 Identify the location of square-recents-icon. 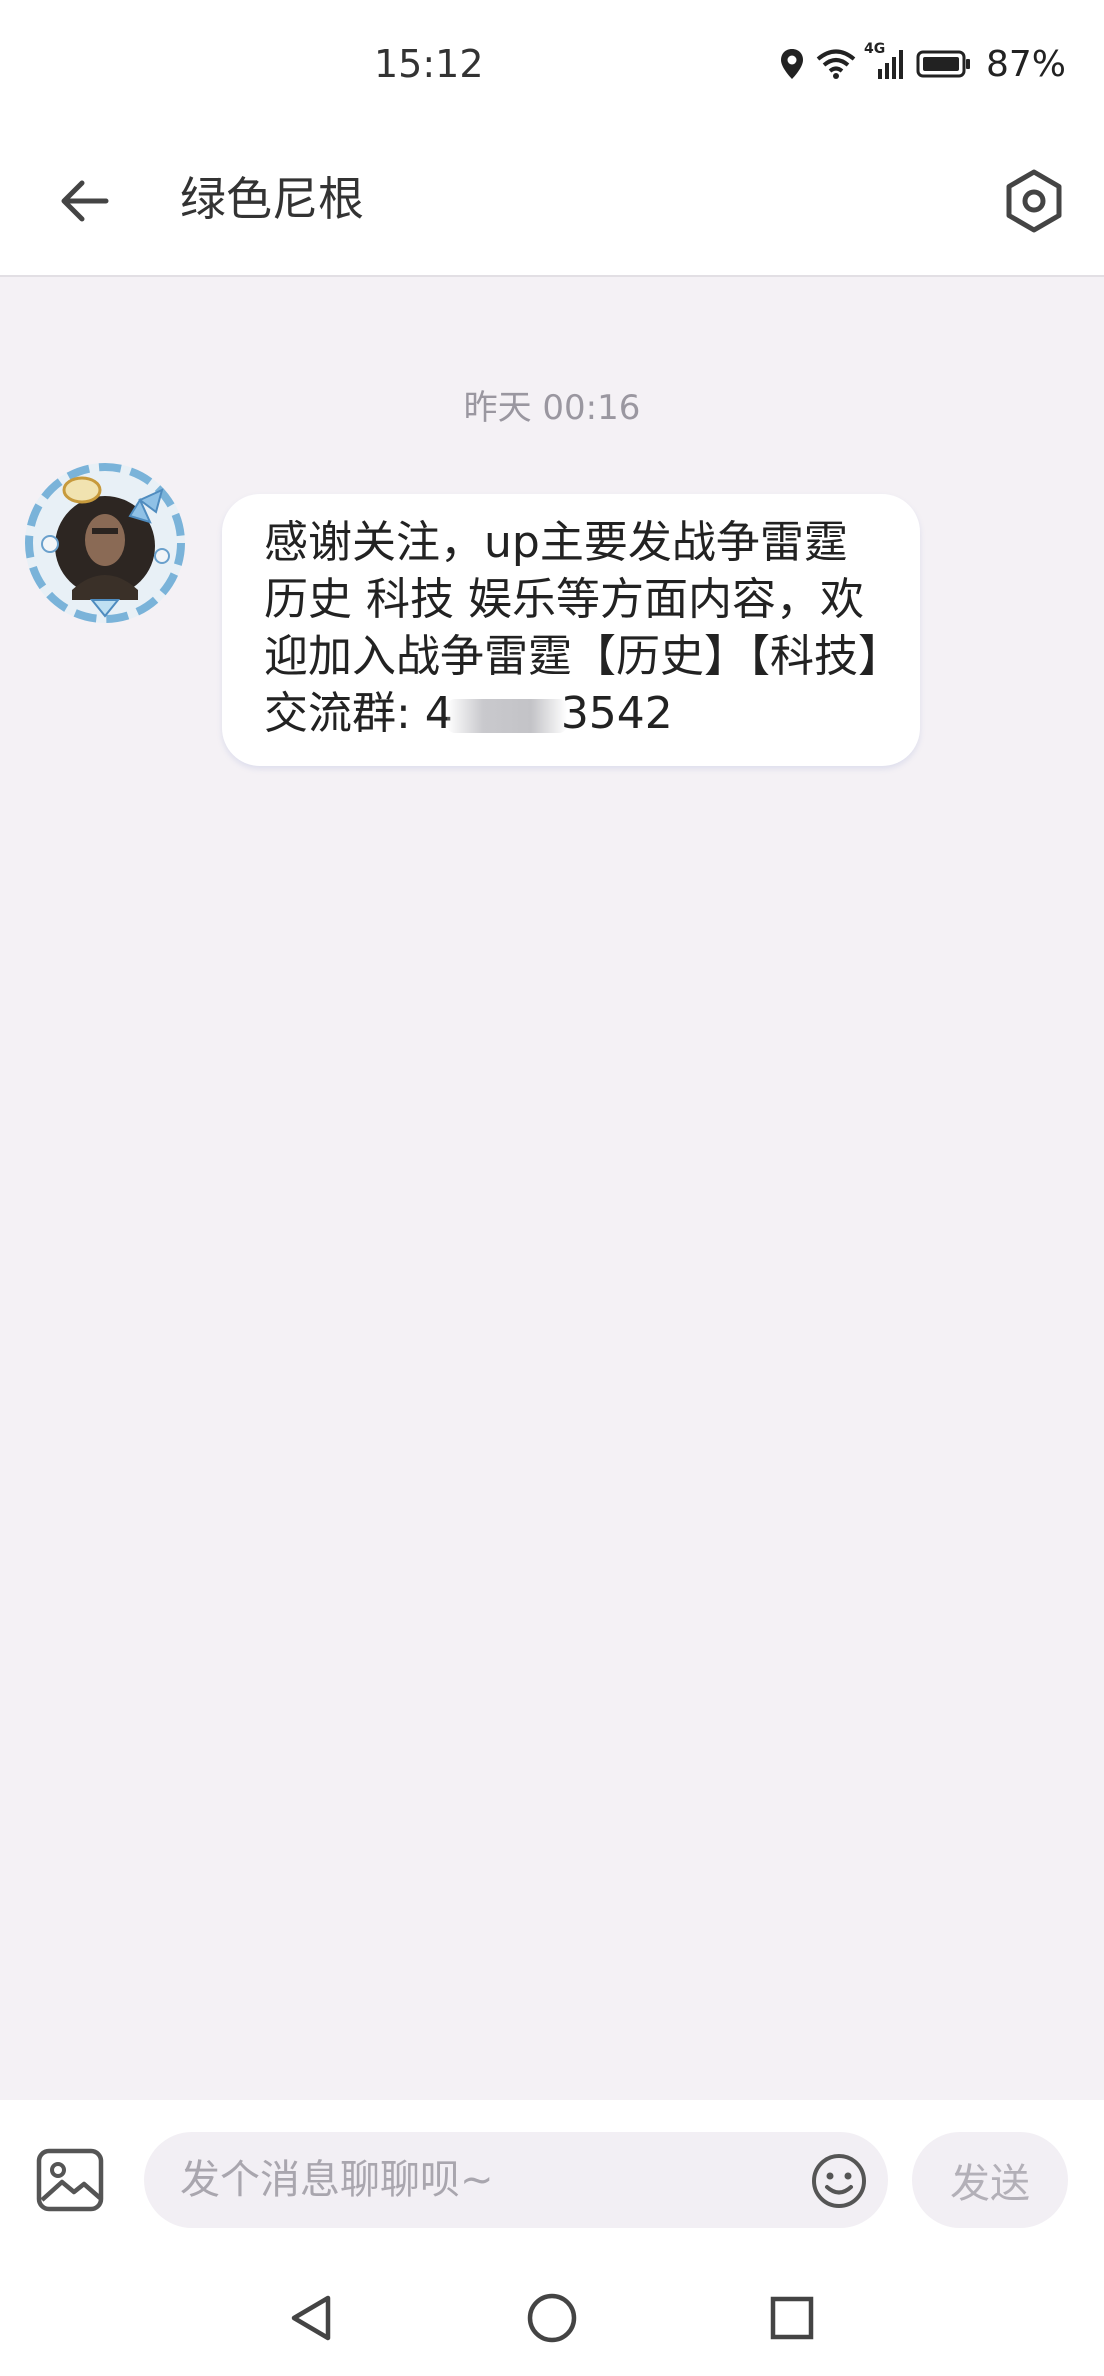
(792, 2318).